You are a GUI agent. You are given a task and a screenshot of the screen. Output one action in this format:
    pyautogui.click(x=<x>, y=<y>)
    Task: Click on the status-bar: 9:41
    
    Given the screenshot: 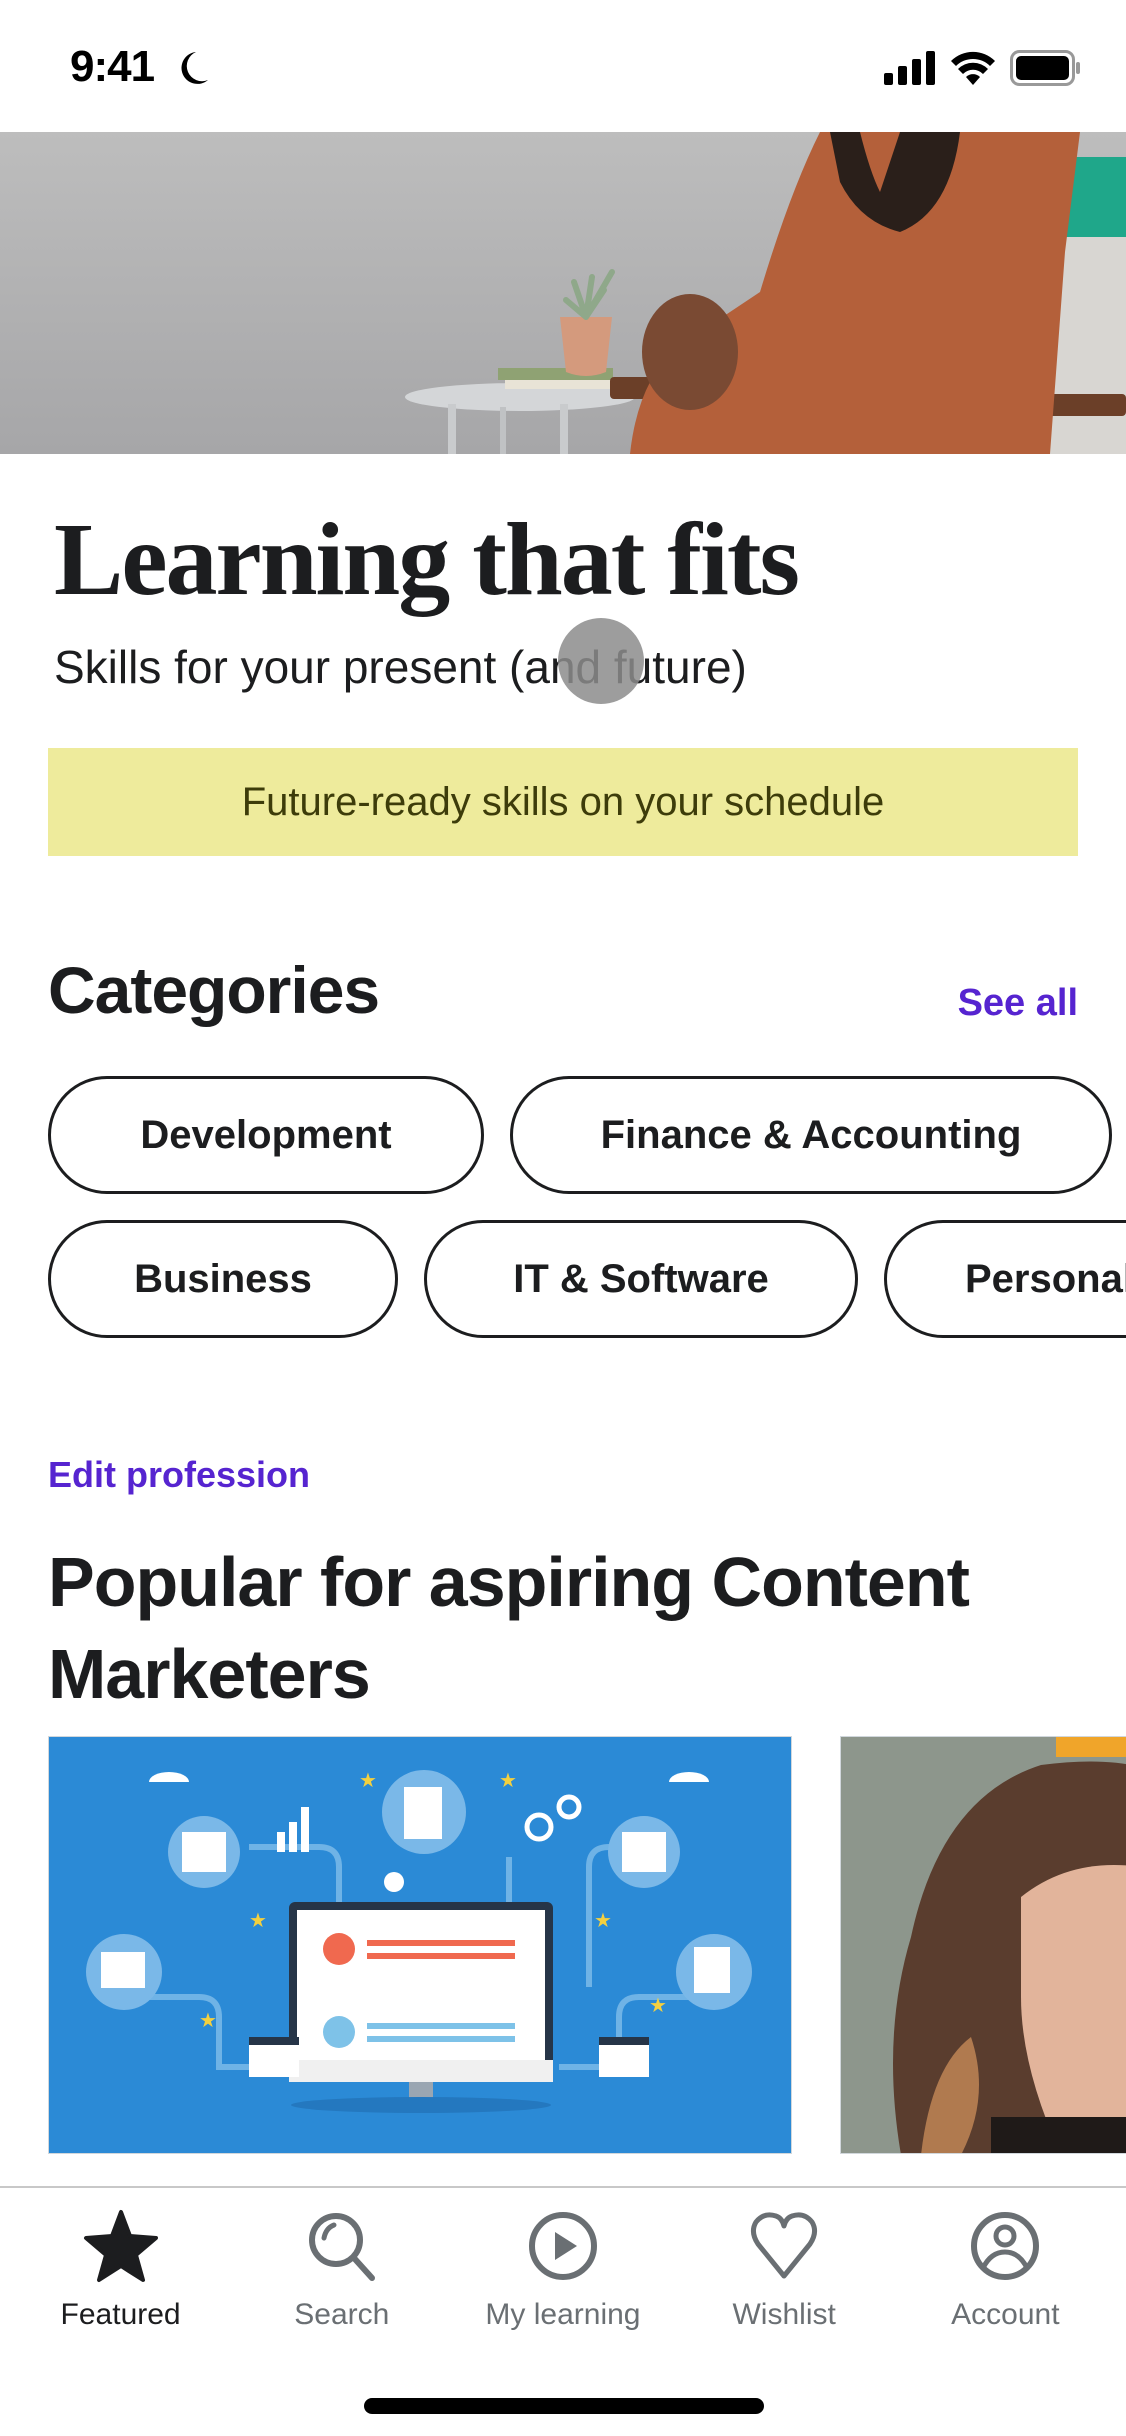 What is the action you would take?
    pyautogui.click(x=563, y=66)
    